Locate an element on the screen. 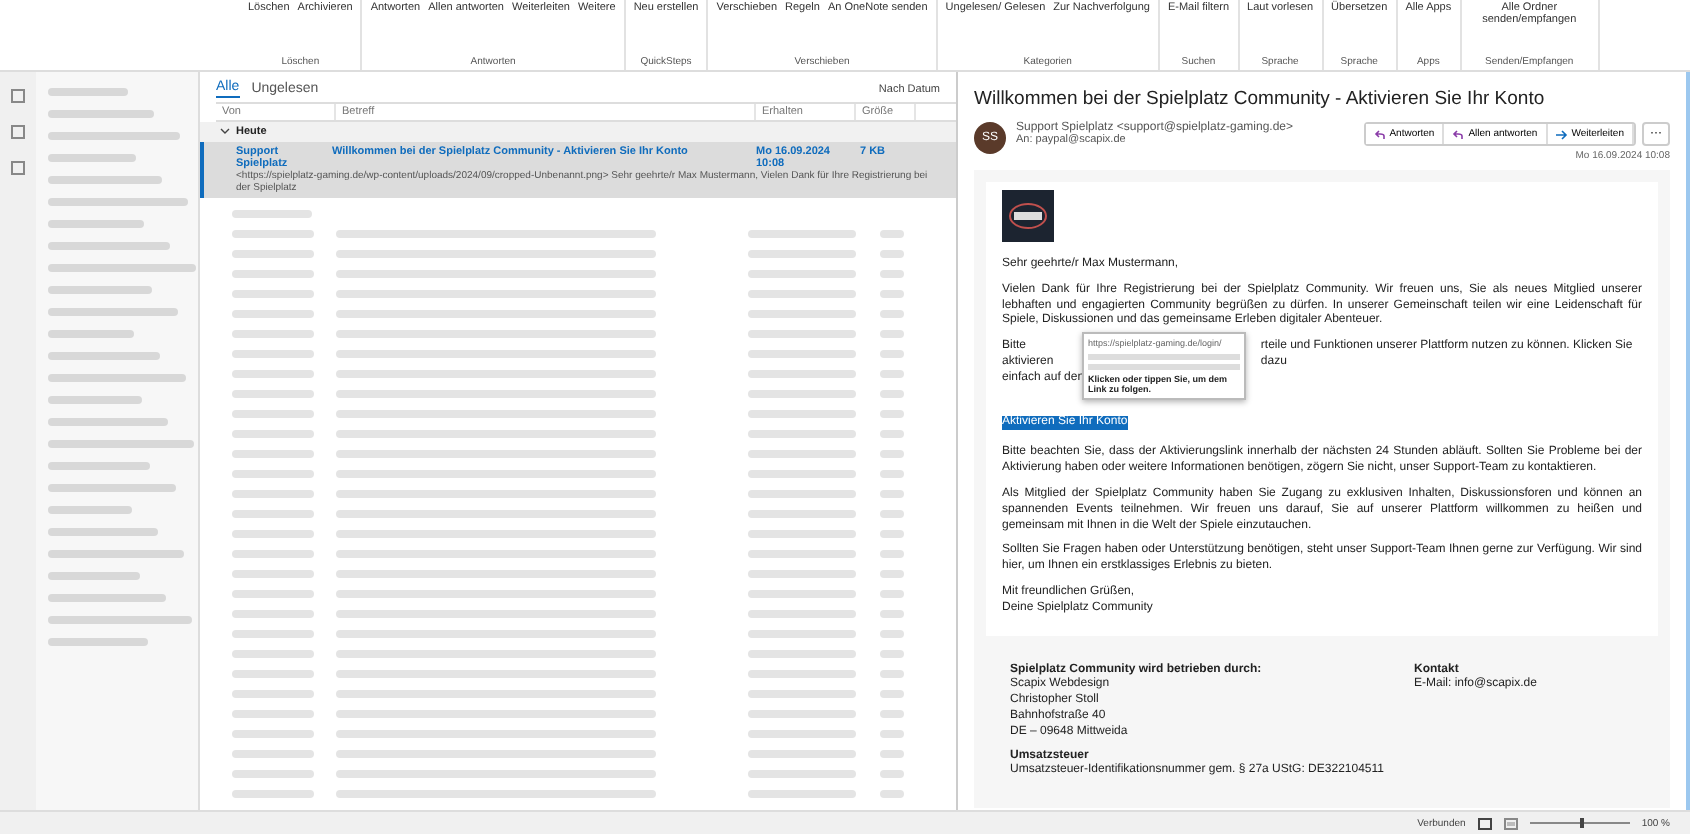 Image resolution: width=1690 pixels, height=834 pixels. chevron-icon is located at coordinates (225, 131).